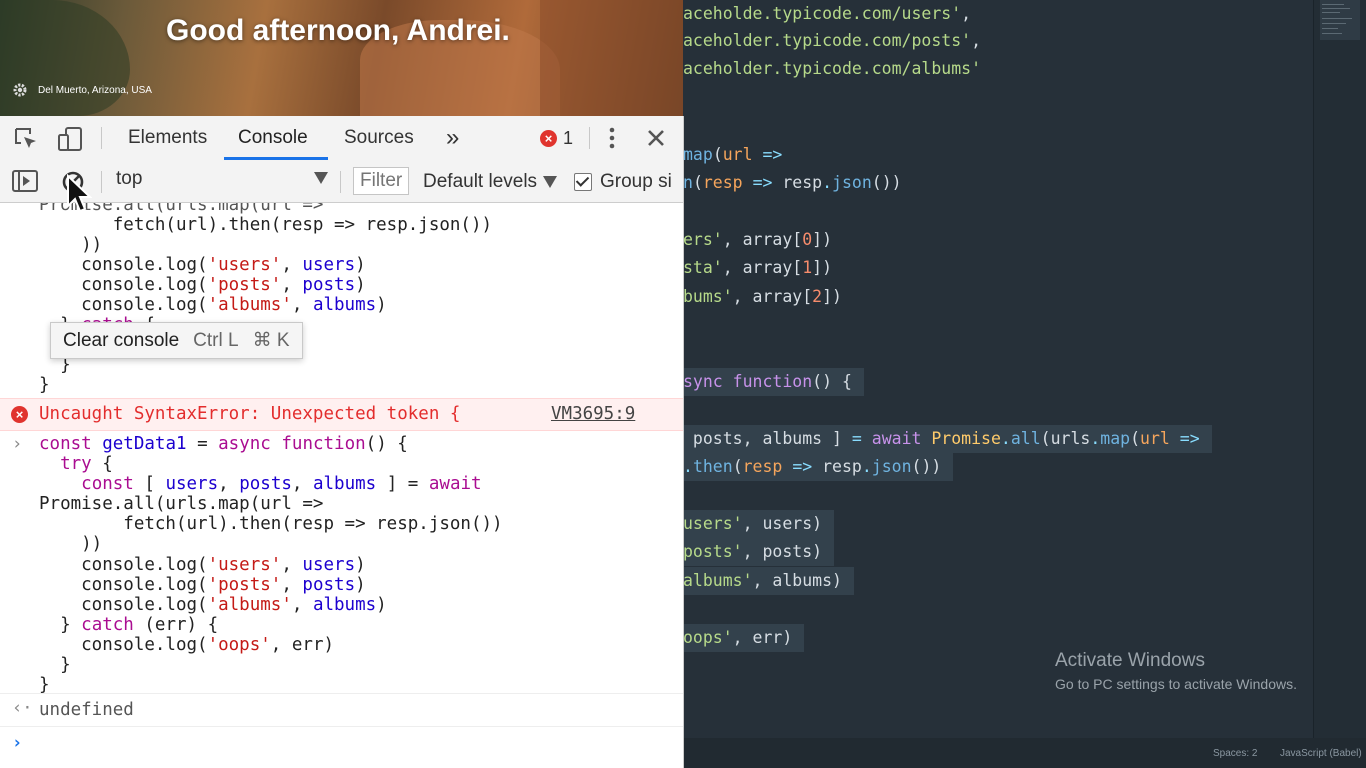 The image size is (1366, 768). What do you see at coordinates (271, 340) in the screenshot?
I see `tooltip-shortcut-cmd: ⌘ K` at bounding box center [271, 340].